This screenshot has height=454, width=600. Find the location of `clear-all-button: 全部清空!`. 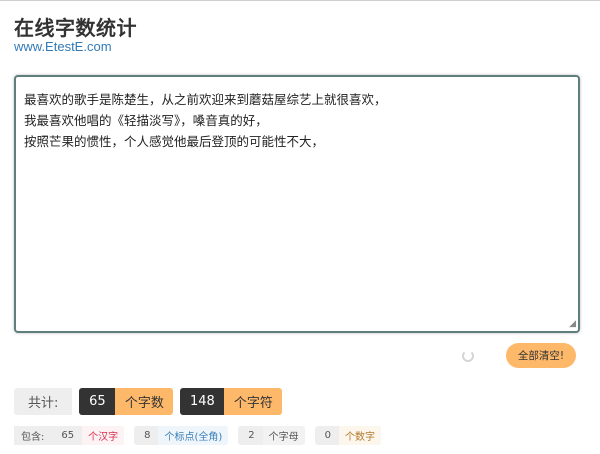

clear-all-button: 全部清空! is located at coordinates (541, 355).